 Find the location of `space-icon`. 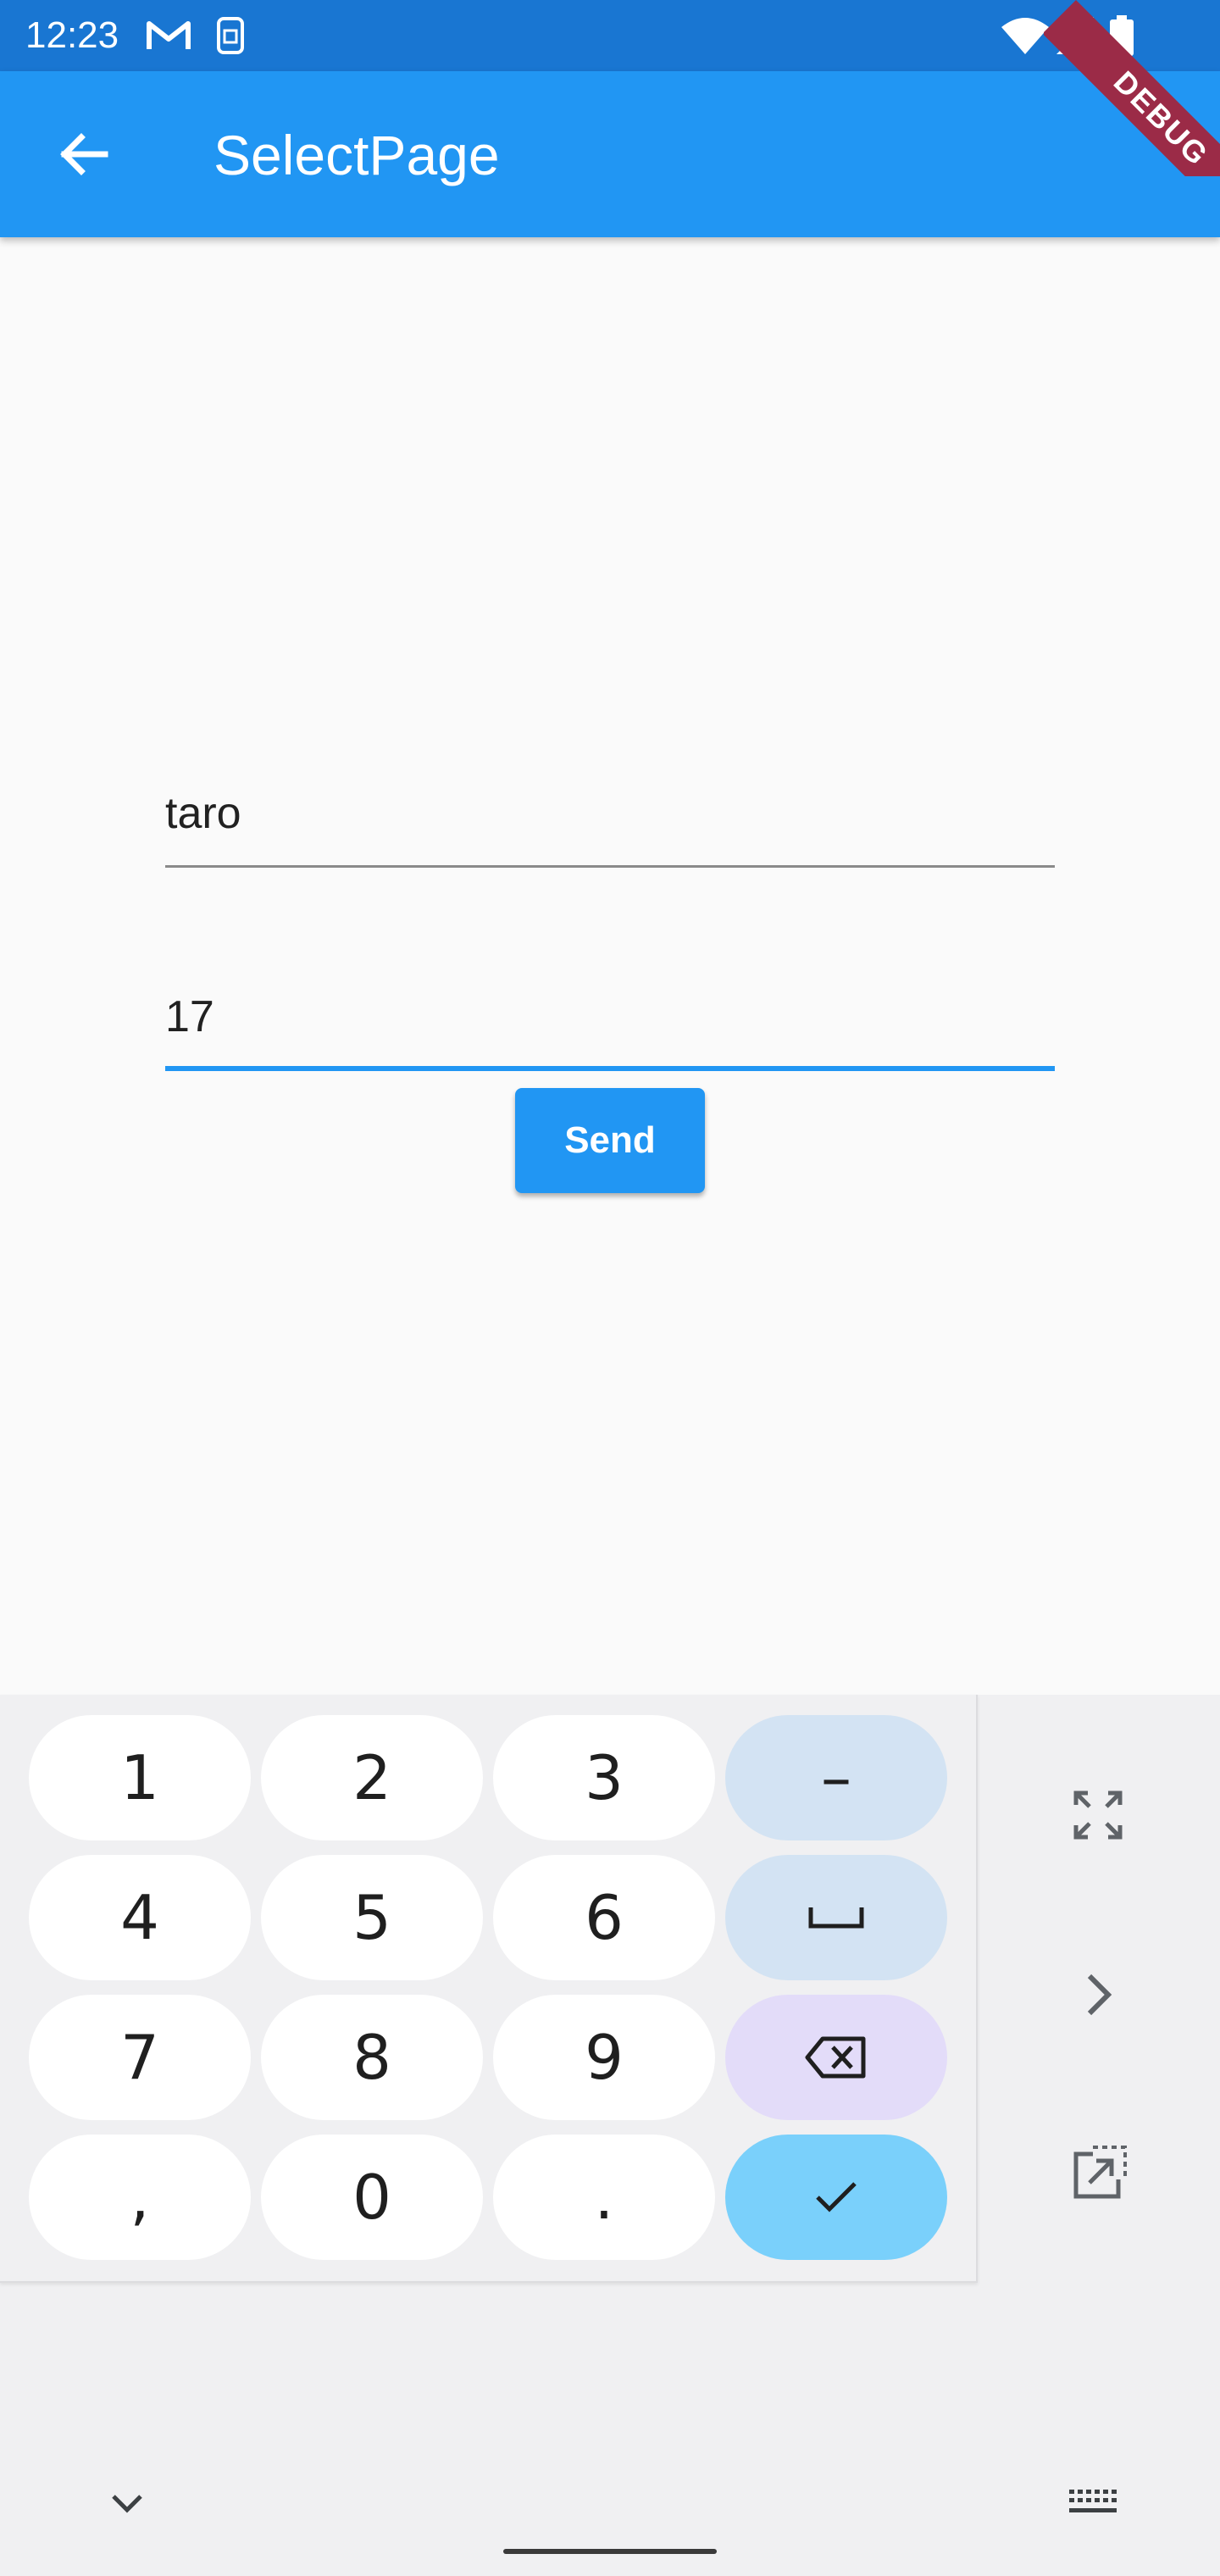

space-icon is located at coordinates (836, 1918).